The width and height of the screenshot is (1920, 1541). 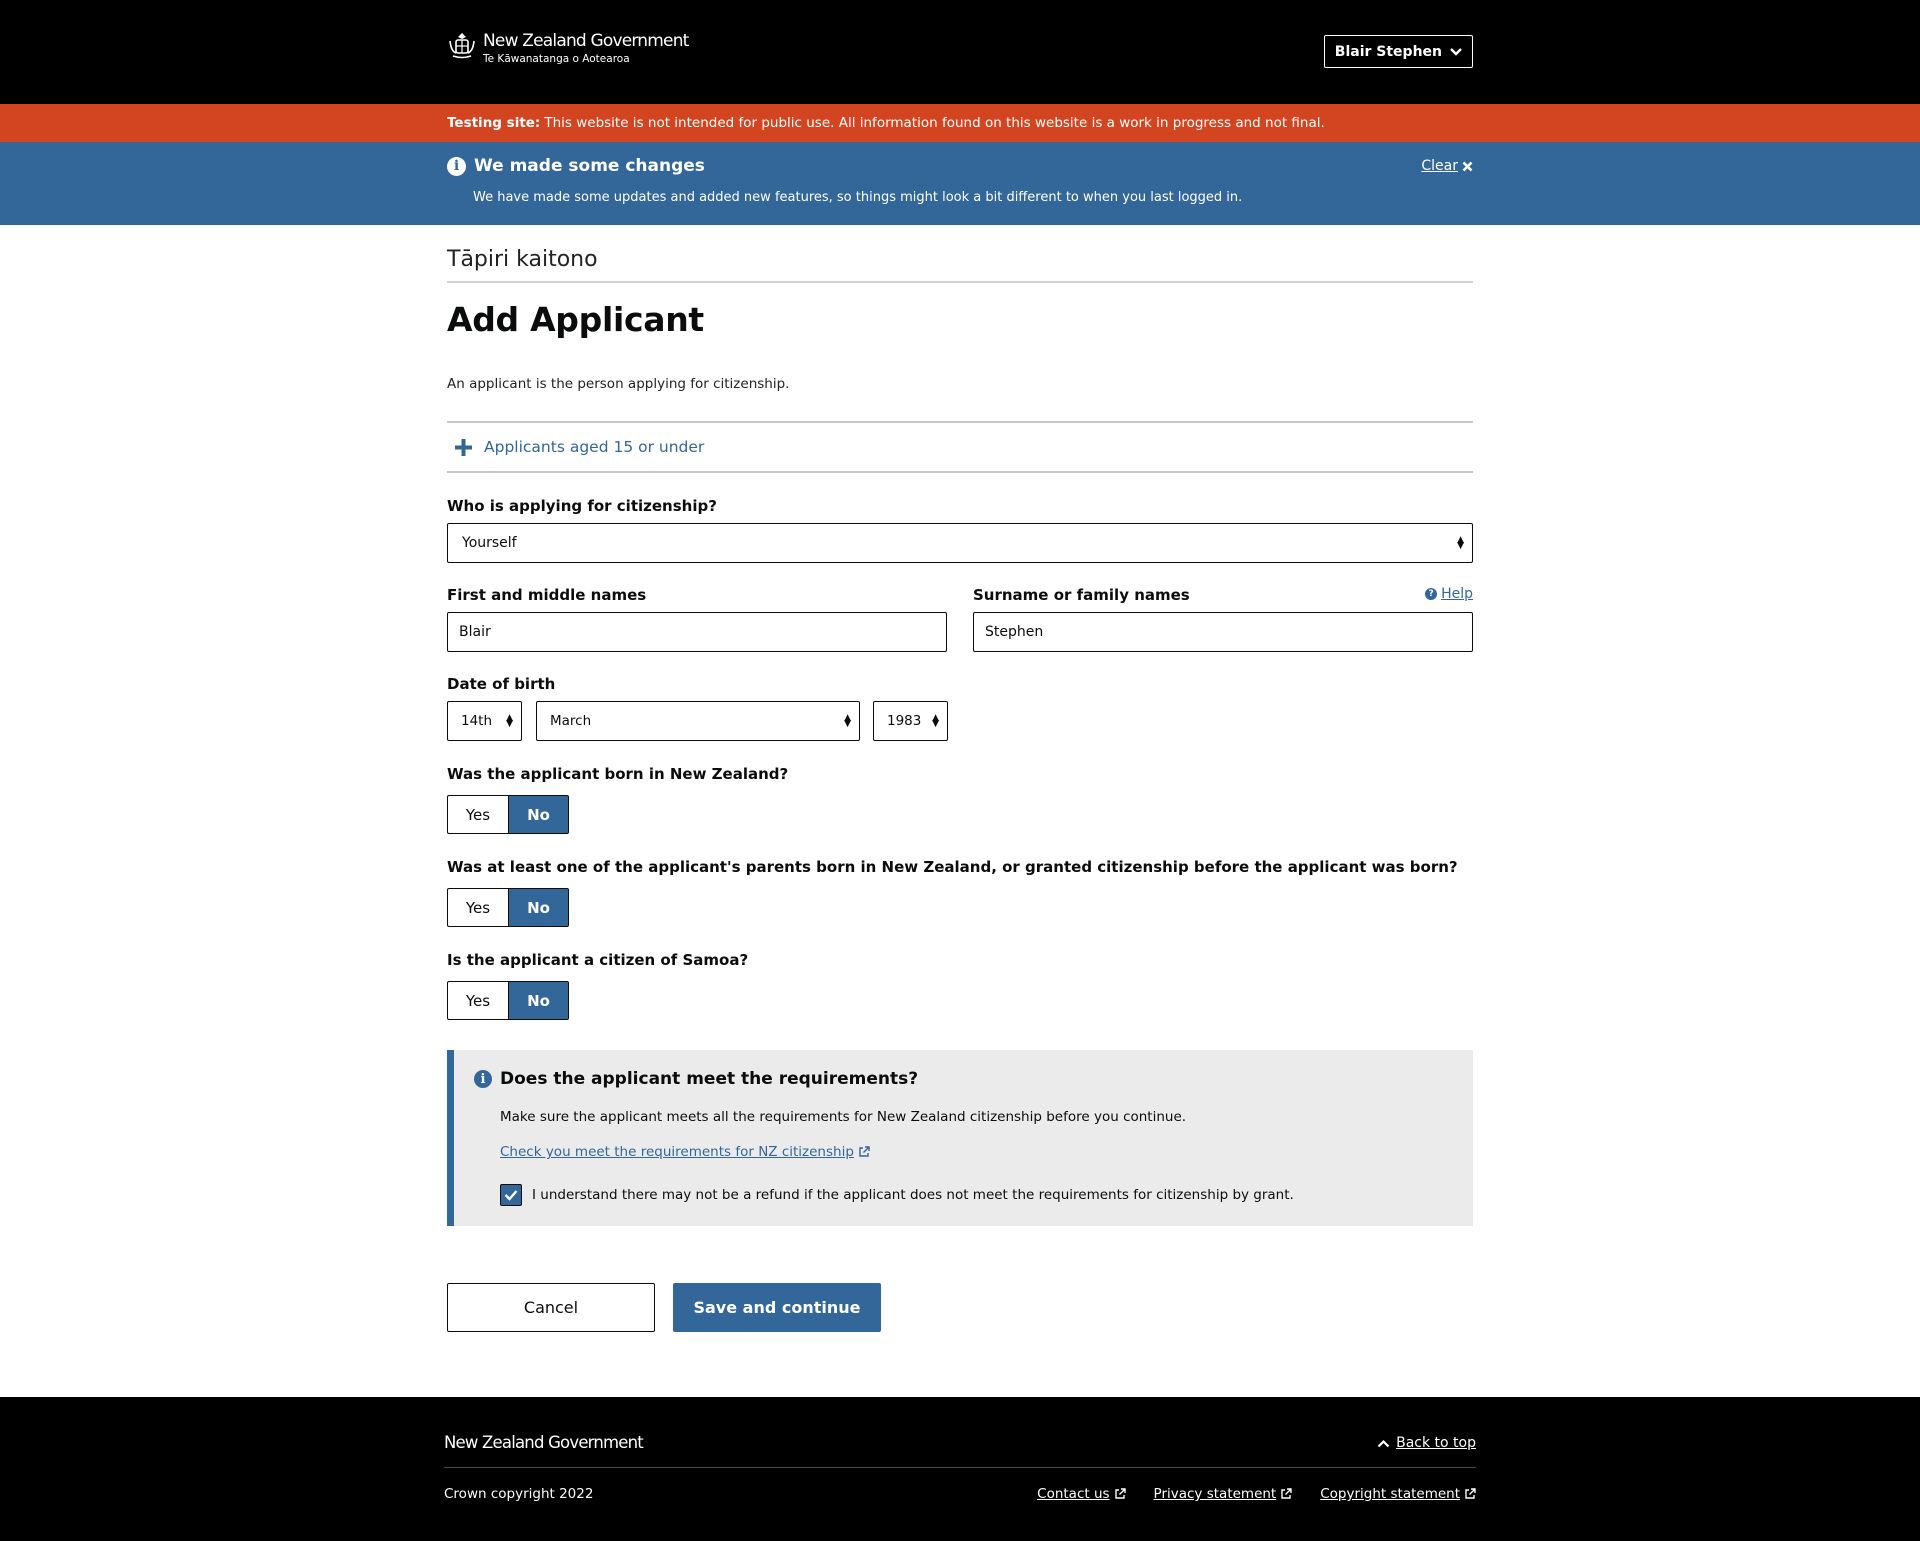 I want to click on samoa-citizen-no: No, so click(x=538, y=1000).